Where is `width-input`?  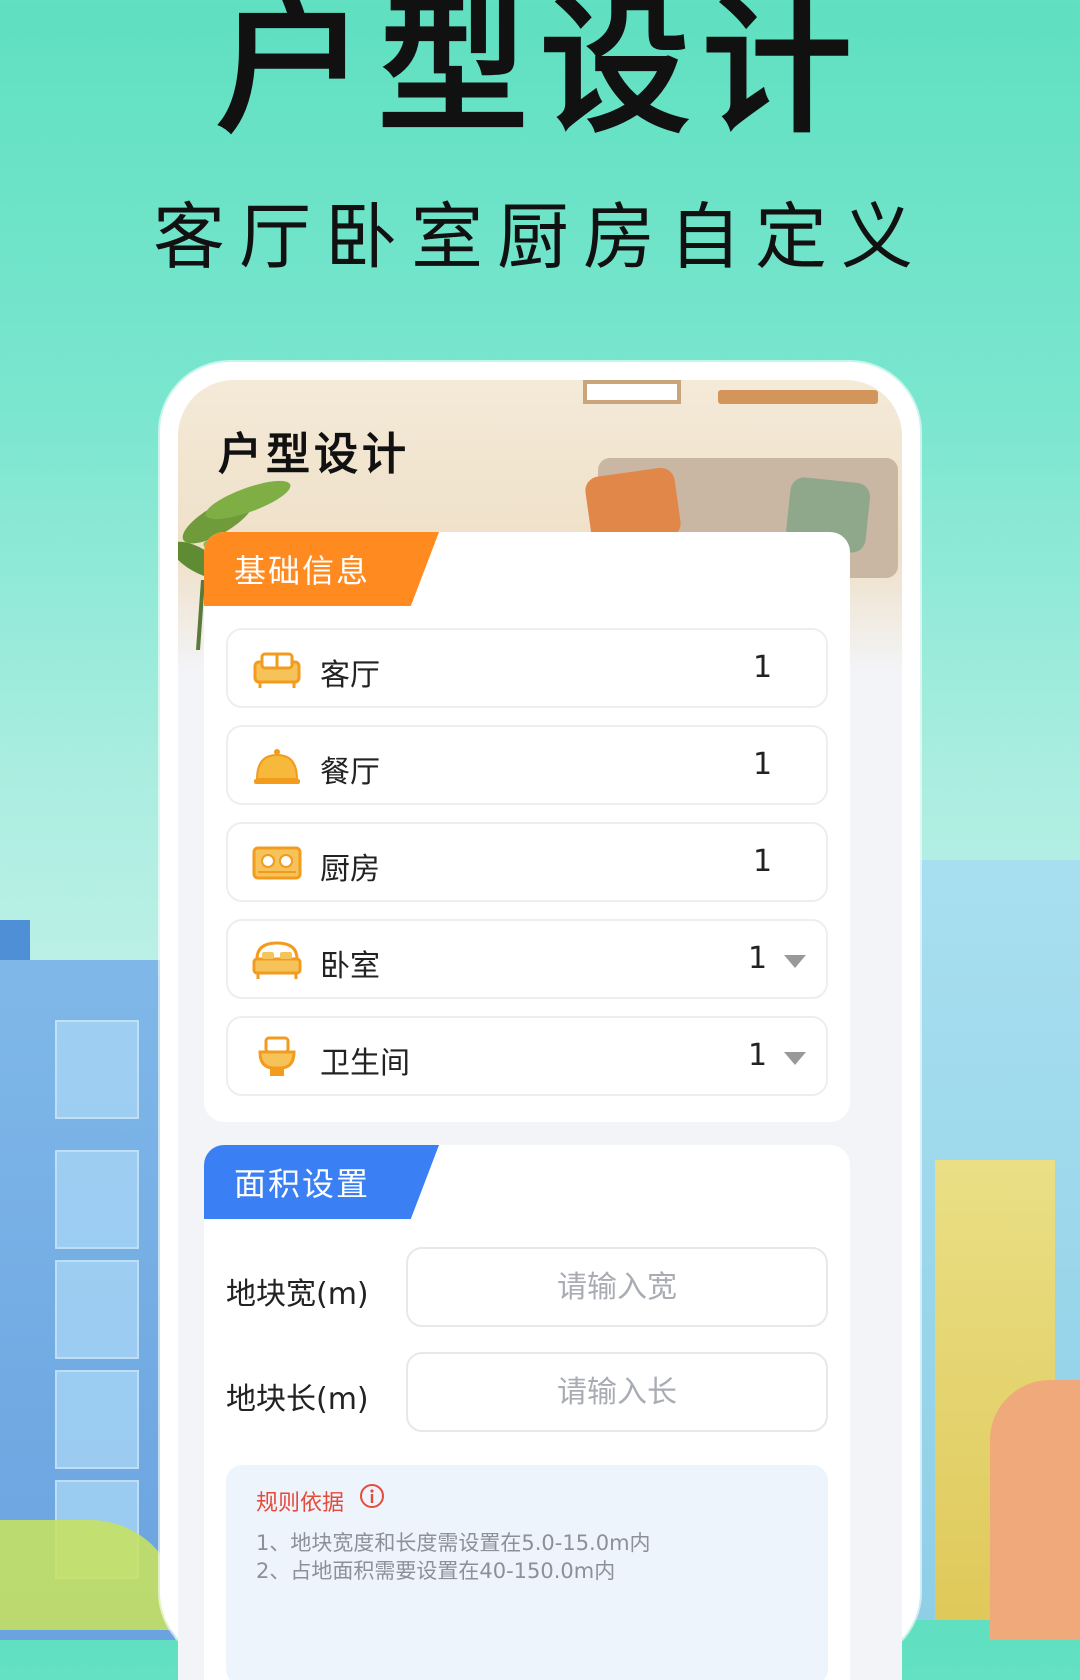 width-input is located at coordinates (617, 1287).